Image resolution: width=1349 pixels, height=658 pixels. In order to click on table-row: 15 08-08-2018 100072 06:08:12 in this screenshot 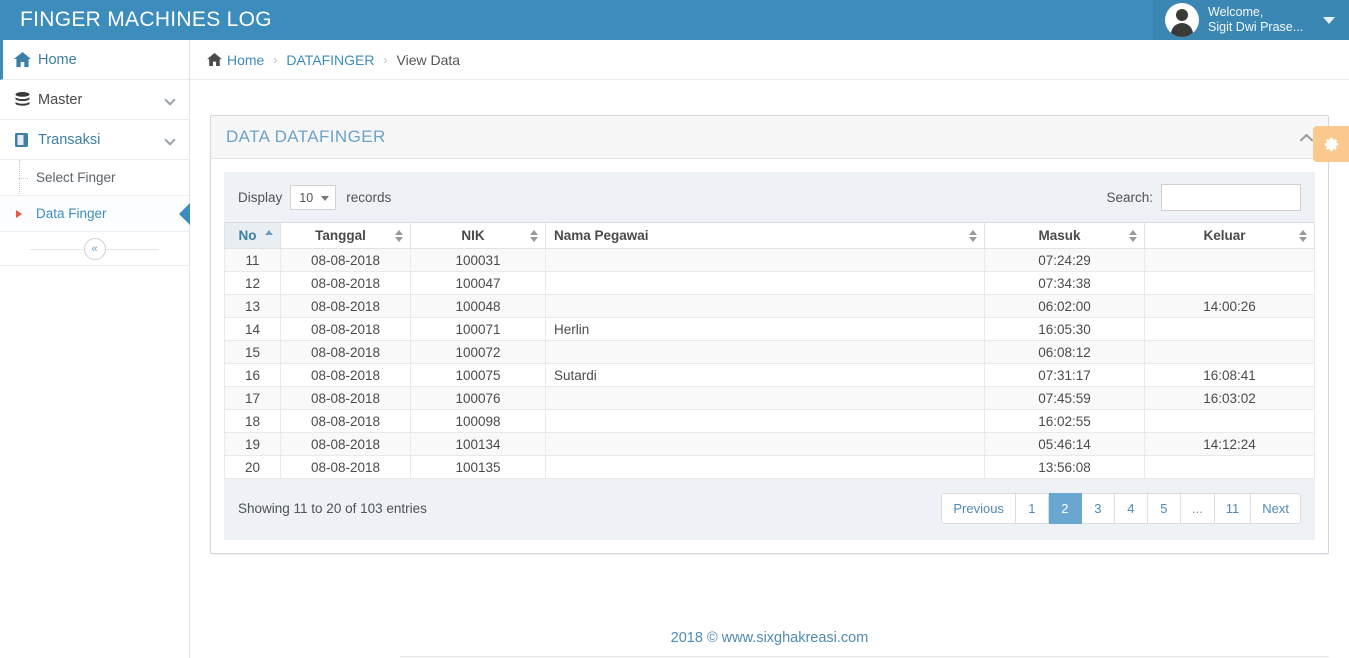, I will do `click(769, 352)`.